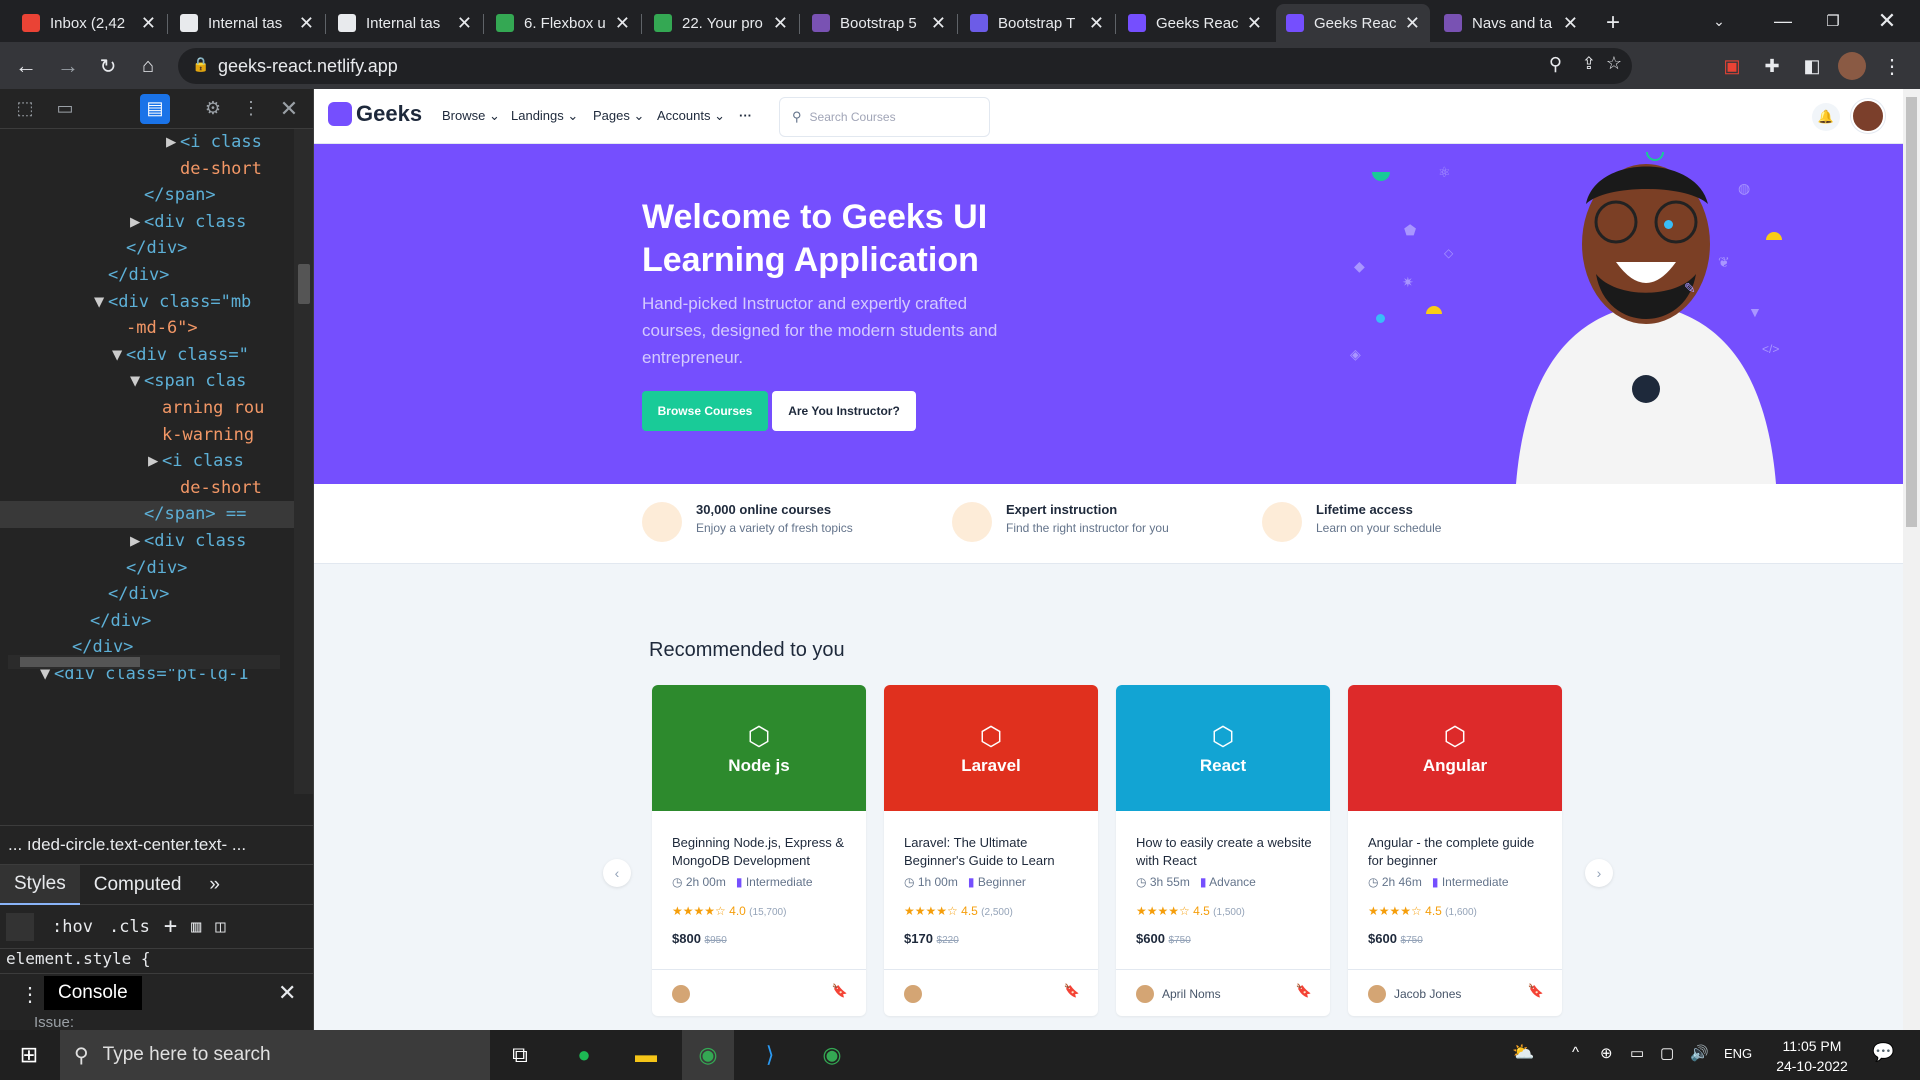 This screenshot has height=1080, width=1920. What do you see at coordinates (705, 411) in the screenshot?
I see `browse-courses-button: Browse Courses` at bounding box center [705, 411].